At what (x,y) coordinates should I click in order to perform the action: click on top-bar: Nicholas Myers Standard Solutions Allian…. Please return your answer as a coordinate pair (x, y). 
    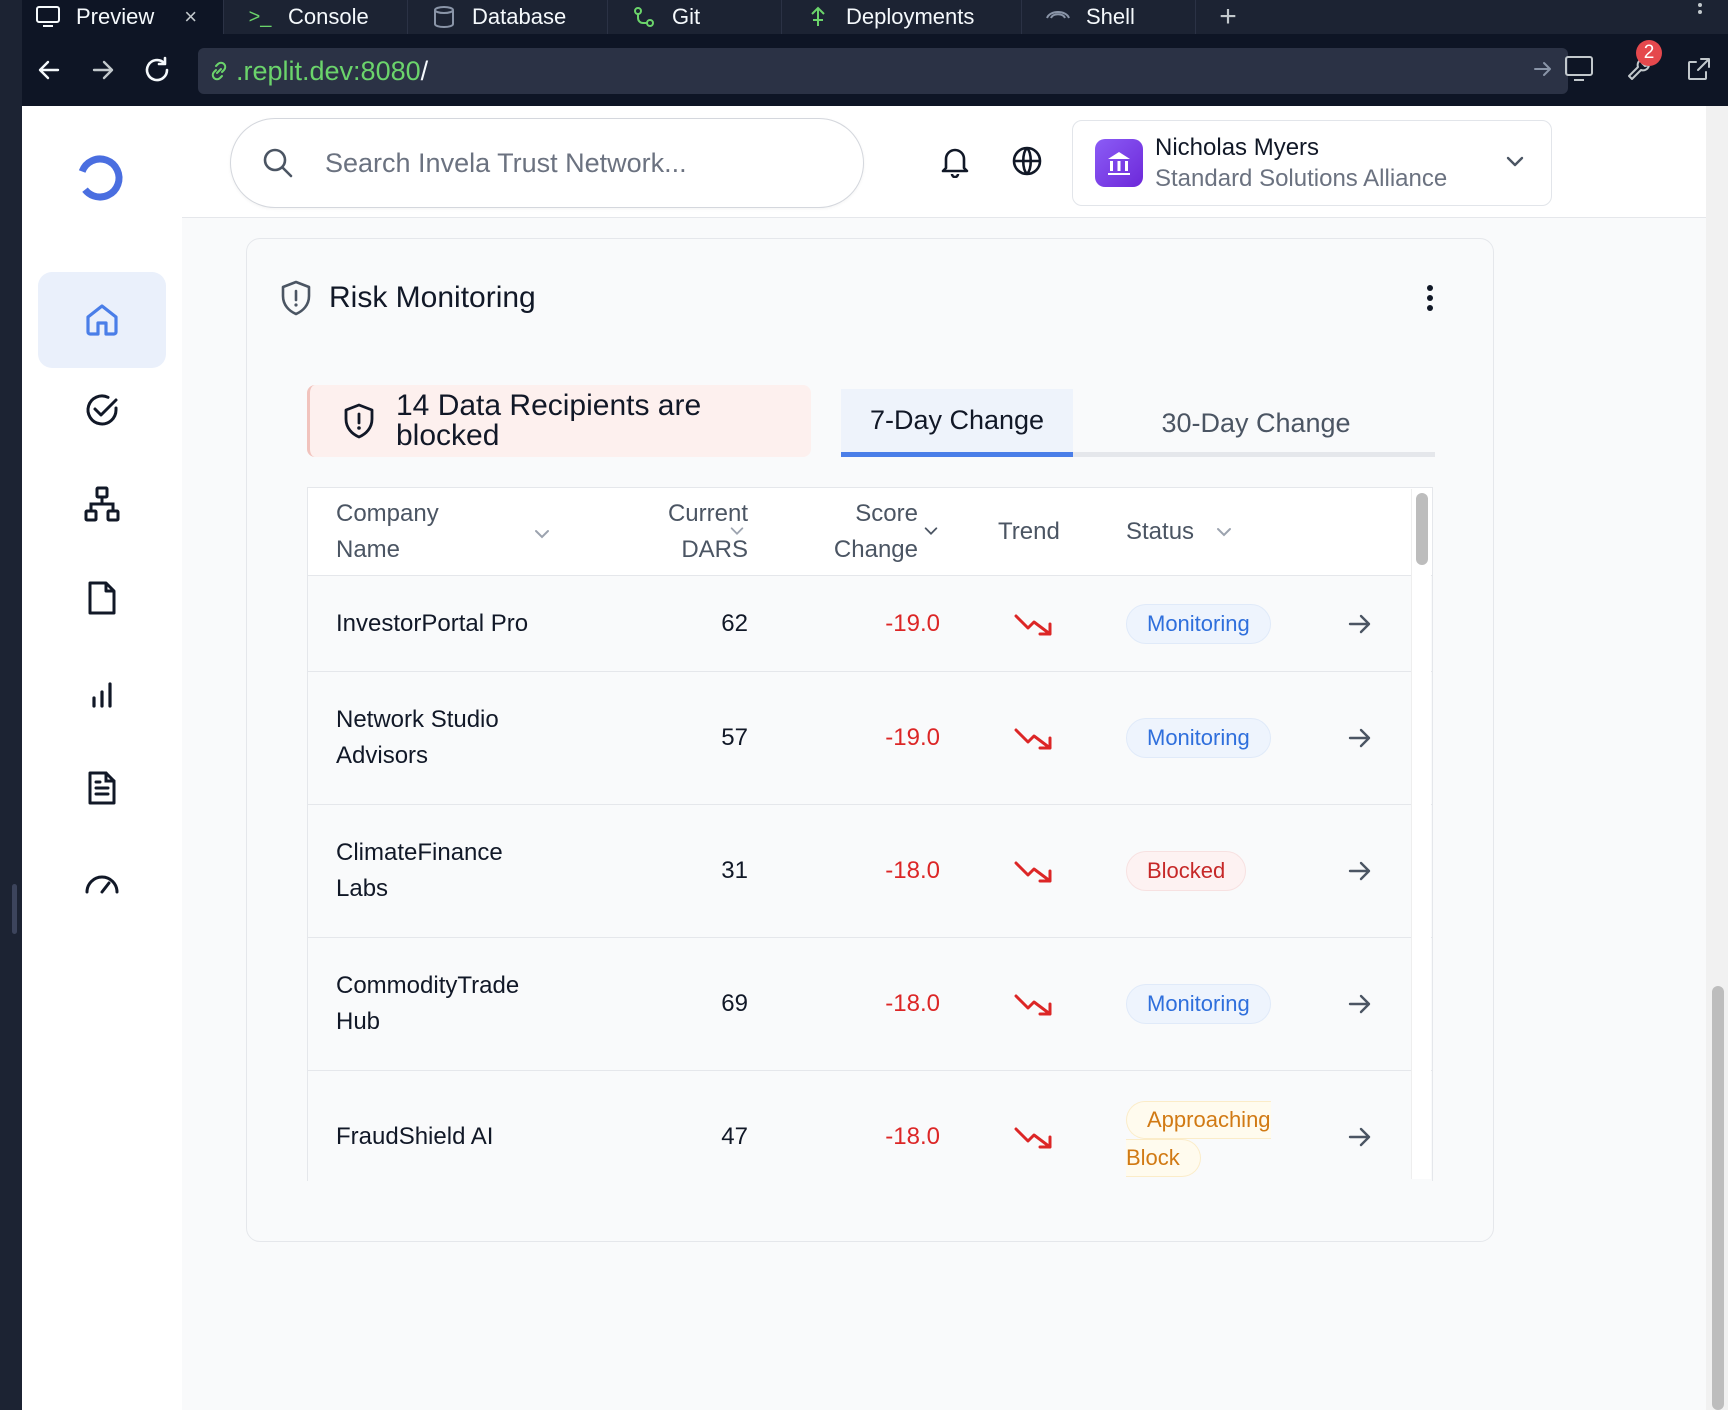
    Looking at the image, I should click on (944, 162).